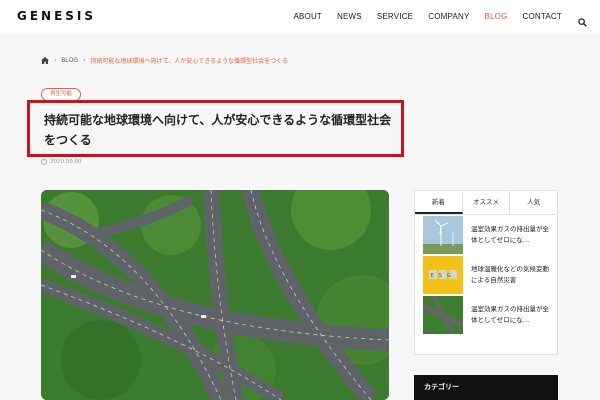 The height and width of the screenshot is (400, 600). What do you see at coordinates (395, 16) in the screenshot?
I see `nav-service: SERVICE` at bounding box center [395, 16].